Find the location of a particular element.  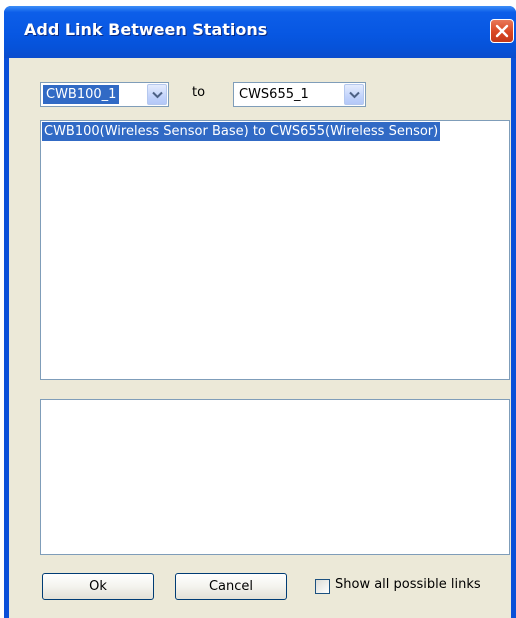

title-bar: Add Link Between Stations is located at coordinates (260, 32).